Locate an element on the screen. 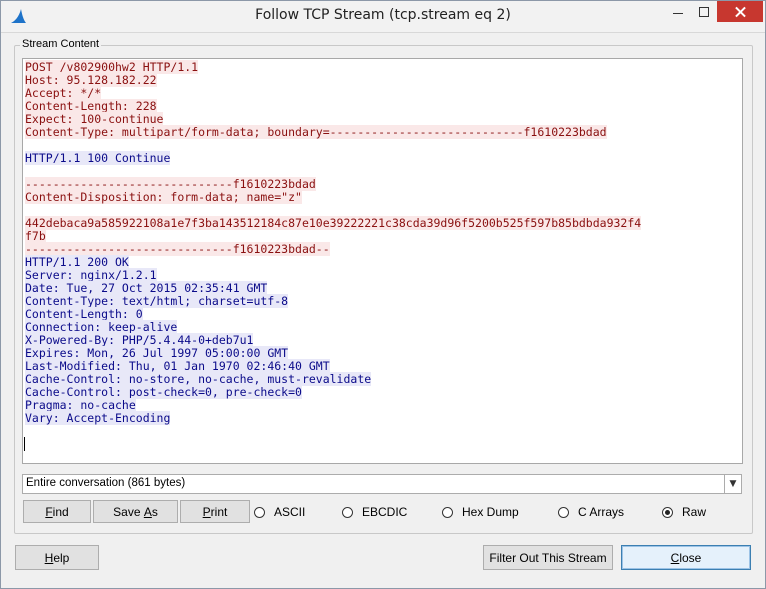 The image size is (766, 589). stream-line-text: Server: nginx/1.2.1 is located at coordinates (91, 275).